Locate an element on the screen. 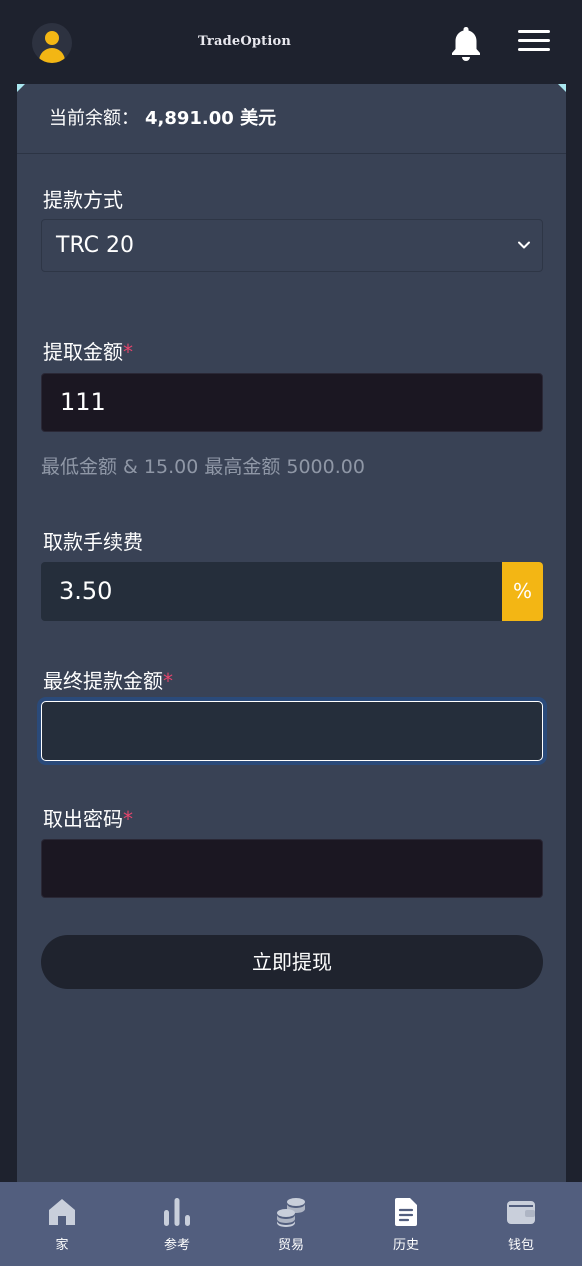 The image size is (582, 1266). bar-chart-icon is located at coordinates (177, 1212).